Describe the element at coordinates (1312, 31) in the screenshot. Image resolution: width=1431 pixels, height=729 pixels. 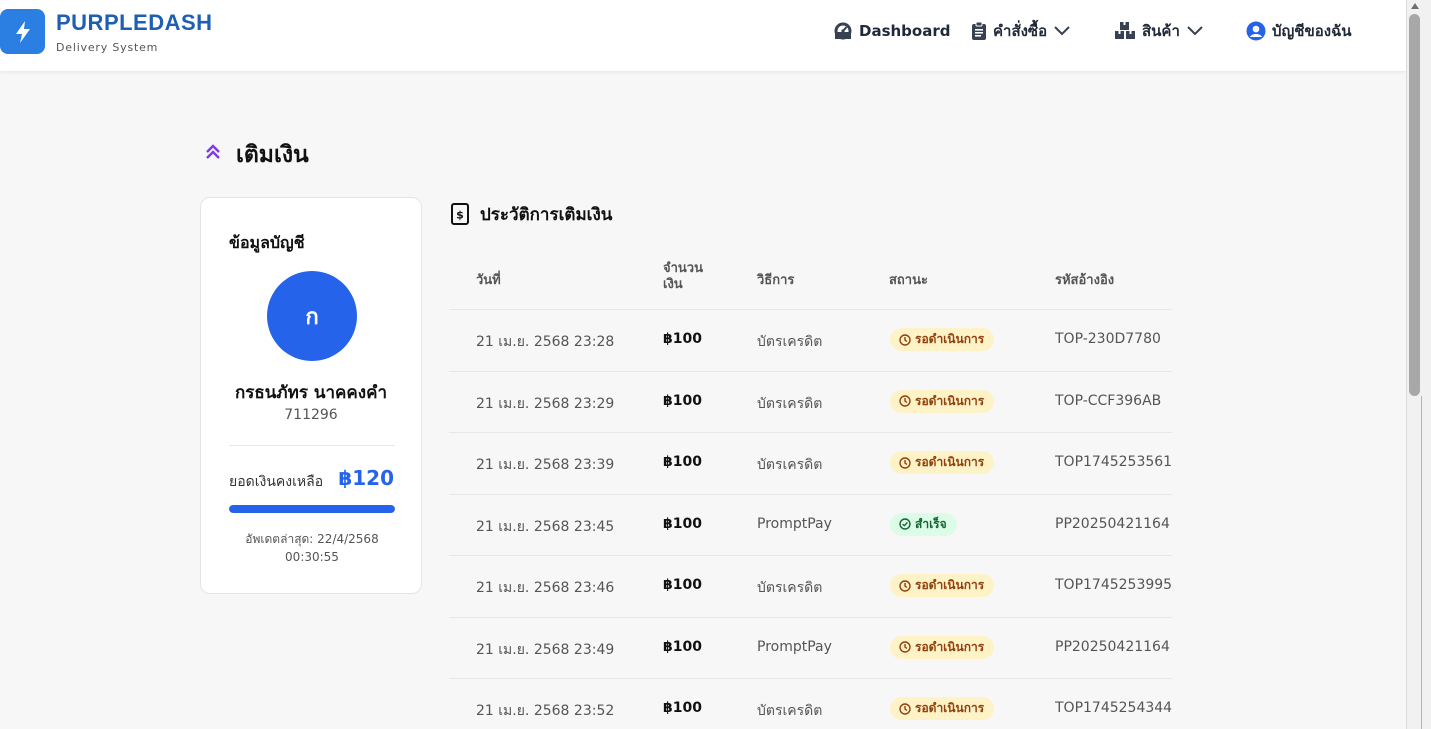
I see `nav-account-label: บัญชีของฉัน` at that location.